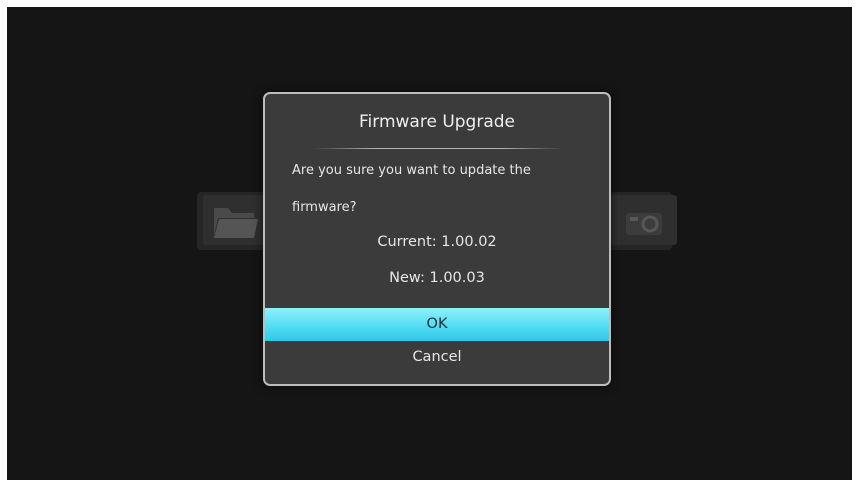 The height and width of the screenshot is (486, 859). Describe the element at coordinates (437, 122) in the screenshot. I see `dialog-title: Firmware Upgrade` at that location.